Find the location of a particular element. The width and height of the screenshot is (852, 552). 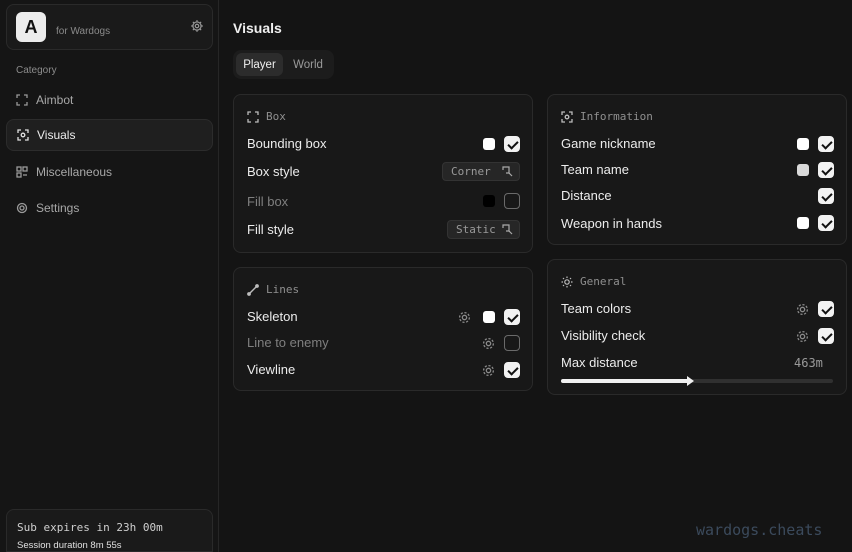

line-to-enemy-checkbox is located at coordinates (512, 343).